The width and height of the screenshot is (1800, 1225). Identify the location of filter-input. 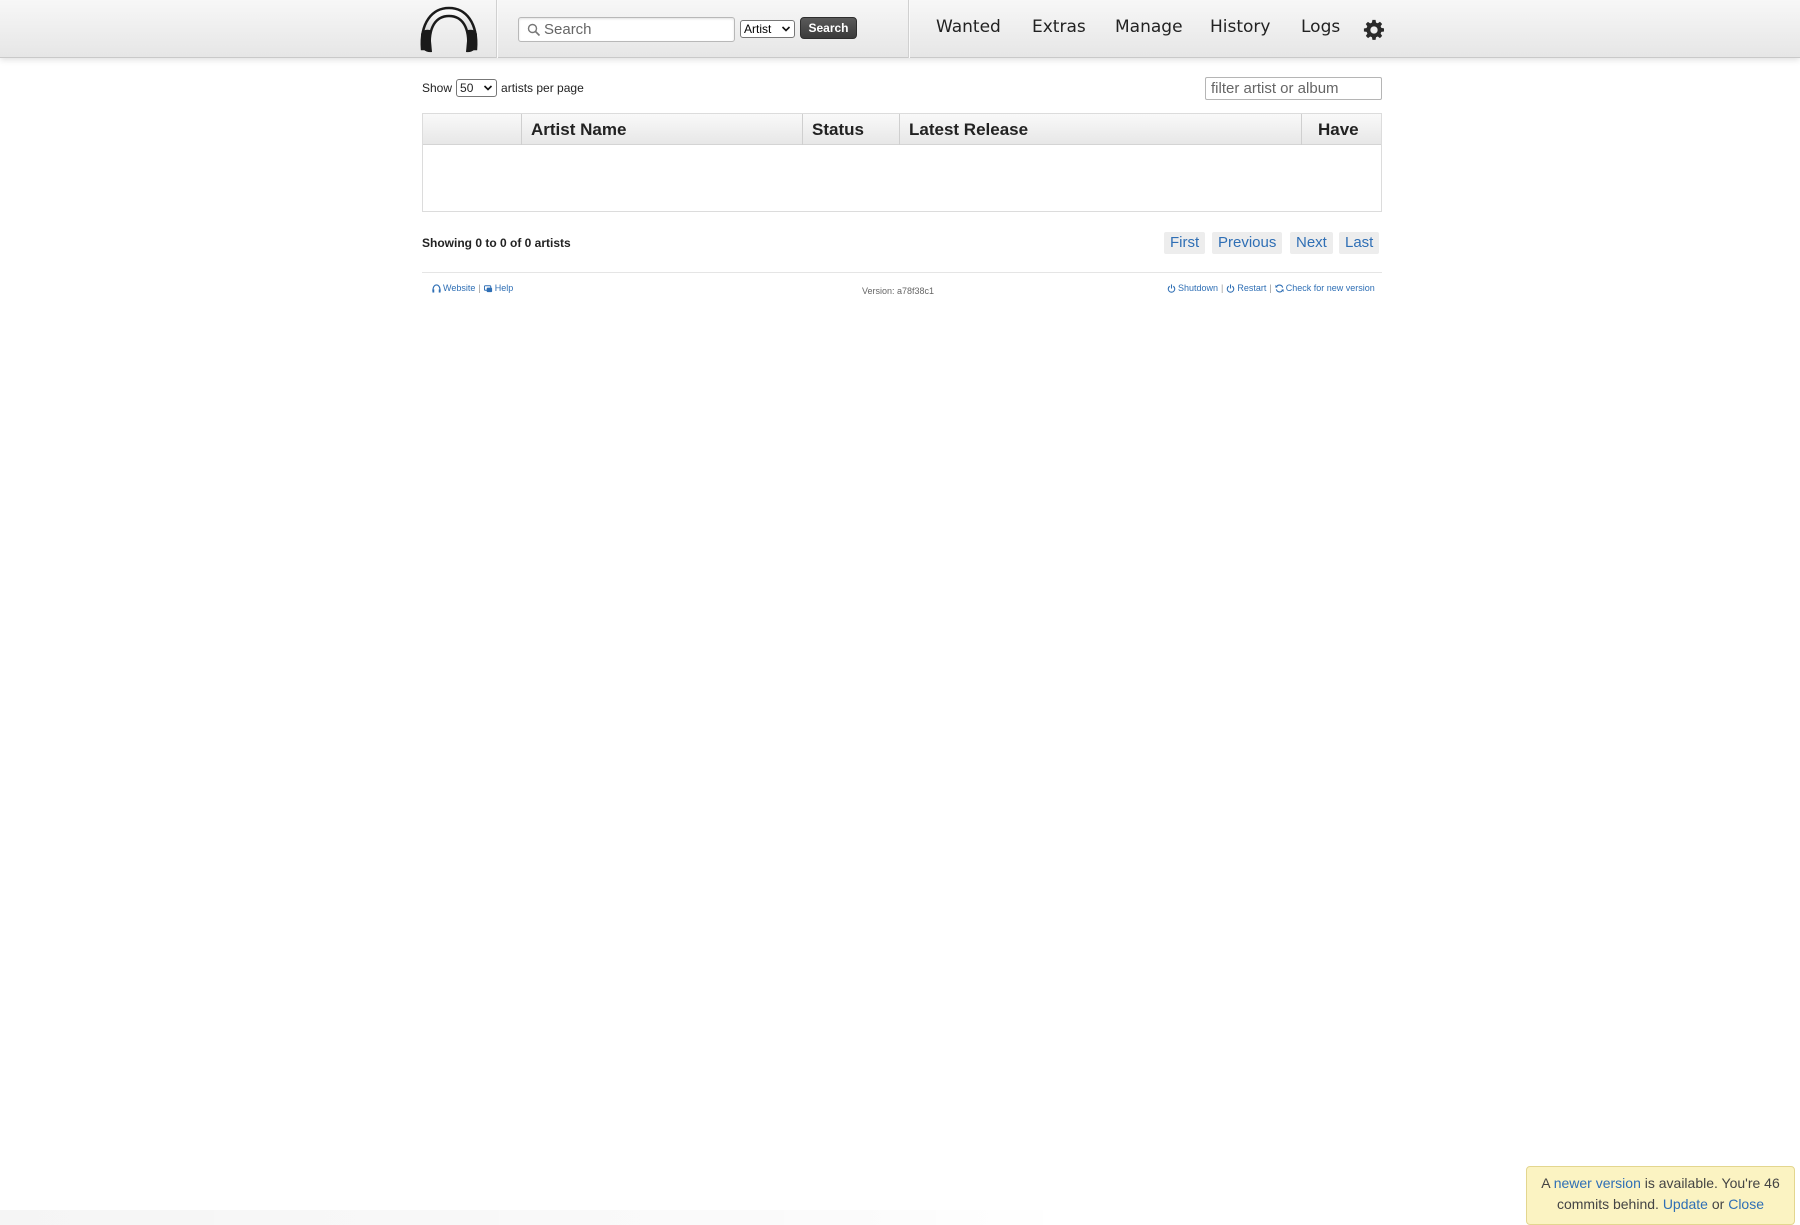
(1293, 88).